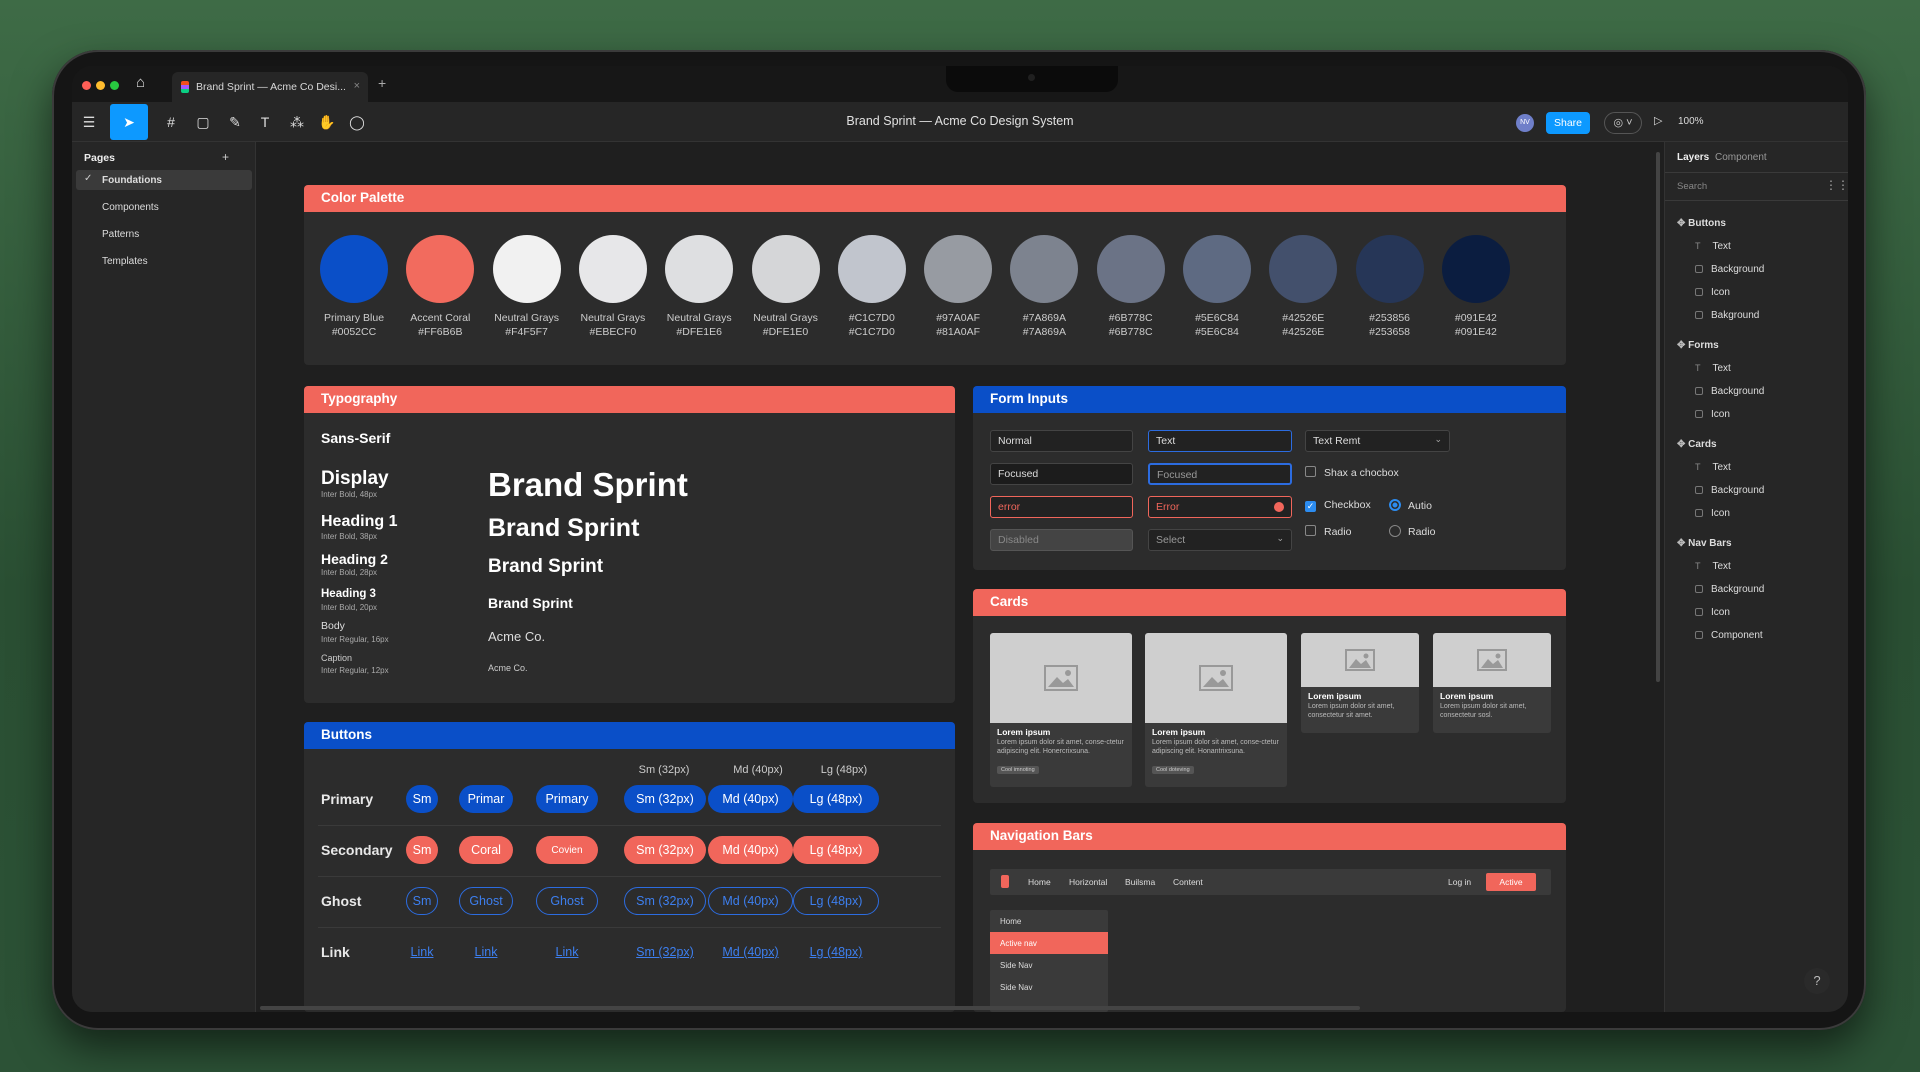 The width and height of the screenshot is (1920, 1072). Describe the element at coordinates (1390, 287) in the screenshot. I see `color-swatch: #253856 #253658` at that location.